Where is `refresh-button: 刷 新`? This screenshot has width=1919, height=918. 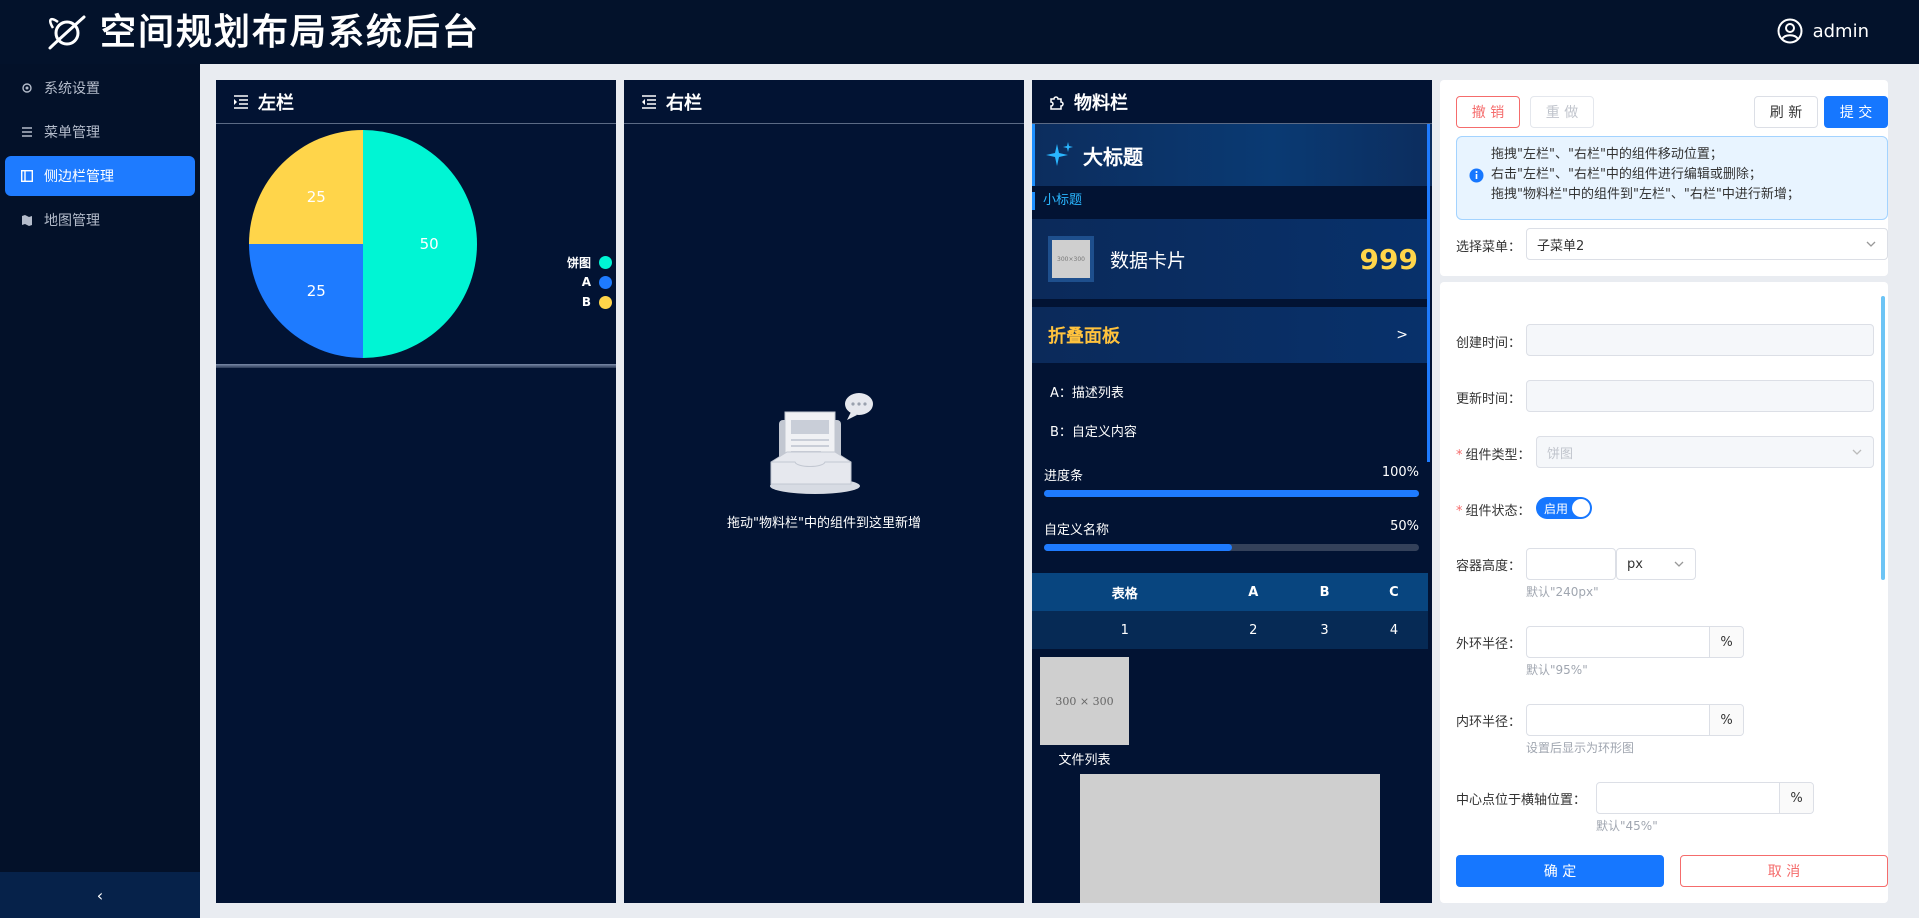 refresh-button: 刷 新 is located at coordinates (1786, 112).